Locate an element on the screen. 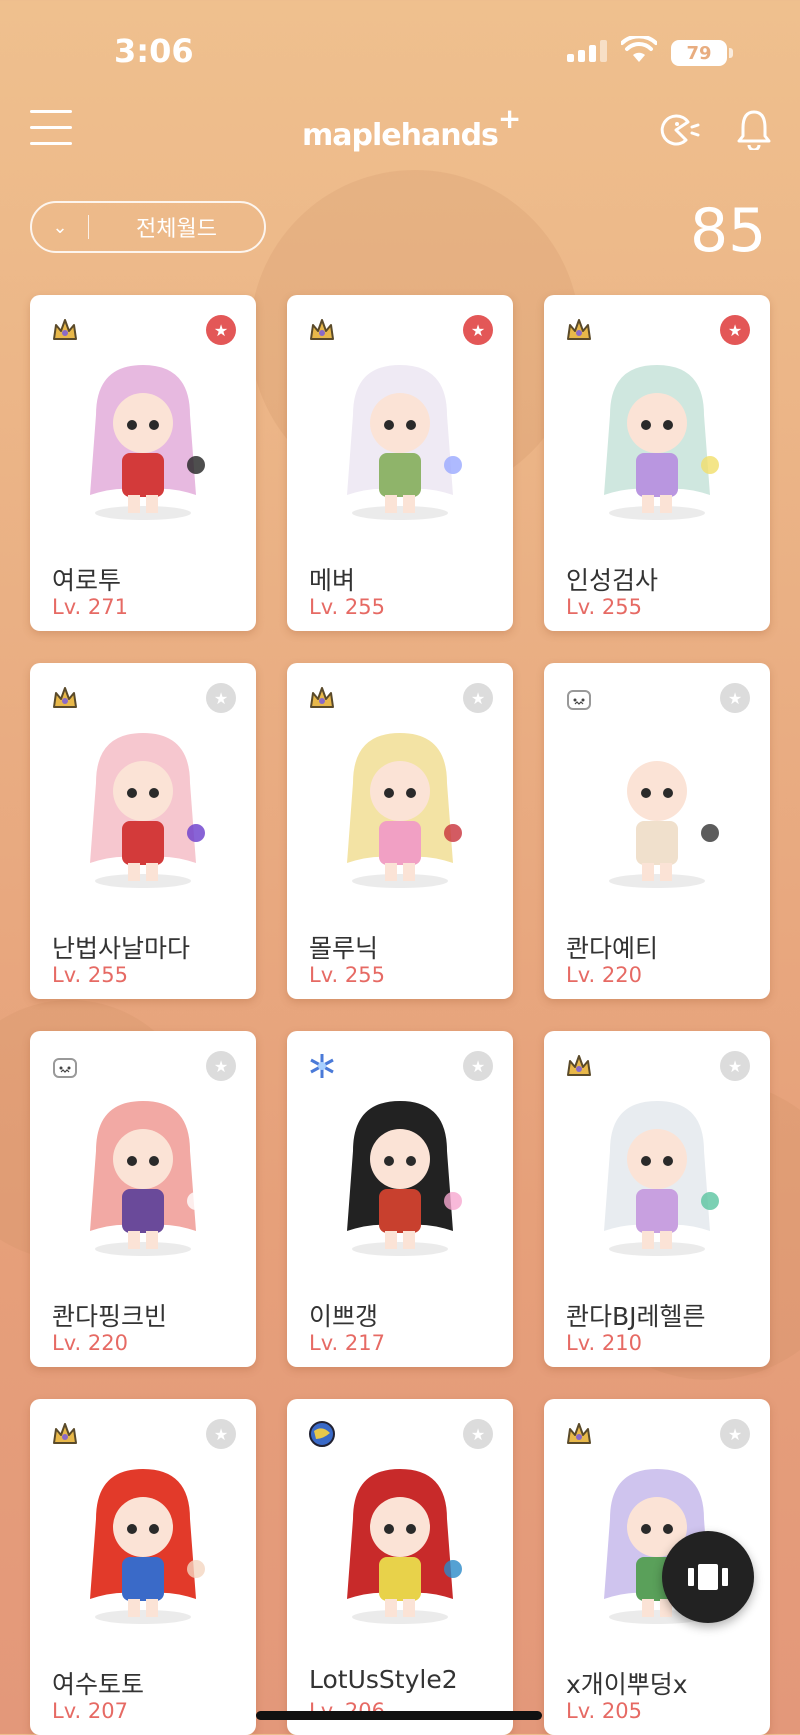  character-card: ★ 이쁘갱 Lv. 217 is located at coordinates (400, 1199).